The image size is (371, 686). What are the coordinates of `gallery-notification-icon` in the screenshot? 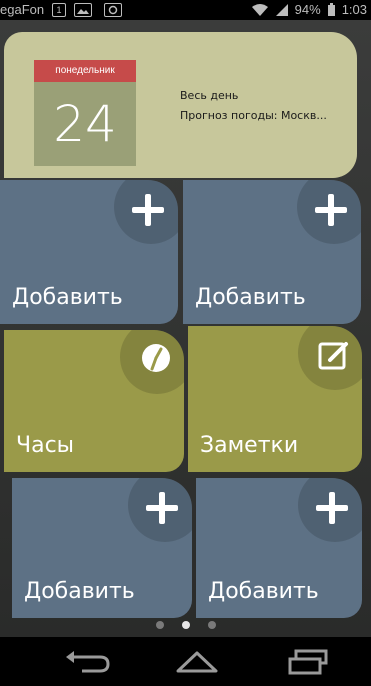 It's located at (83, 10).